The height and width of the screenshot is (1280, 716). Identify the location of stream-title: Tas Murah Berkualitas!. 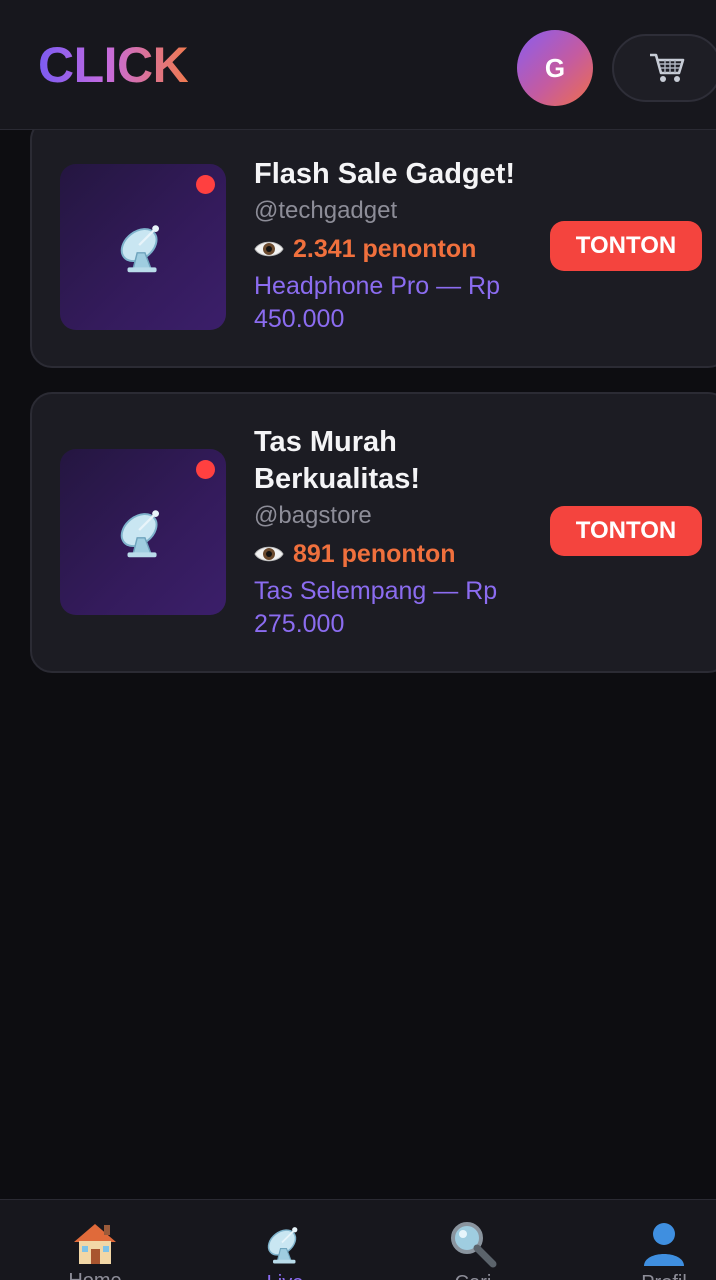
(337, 460).